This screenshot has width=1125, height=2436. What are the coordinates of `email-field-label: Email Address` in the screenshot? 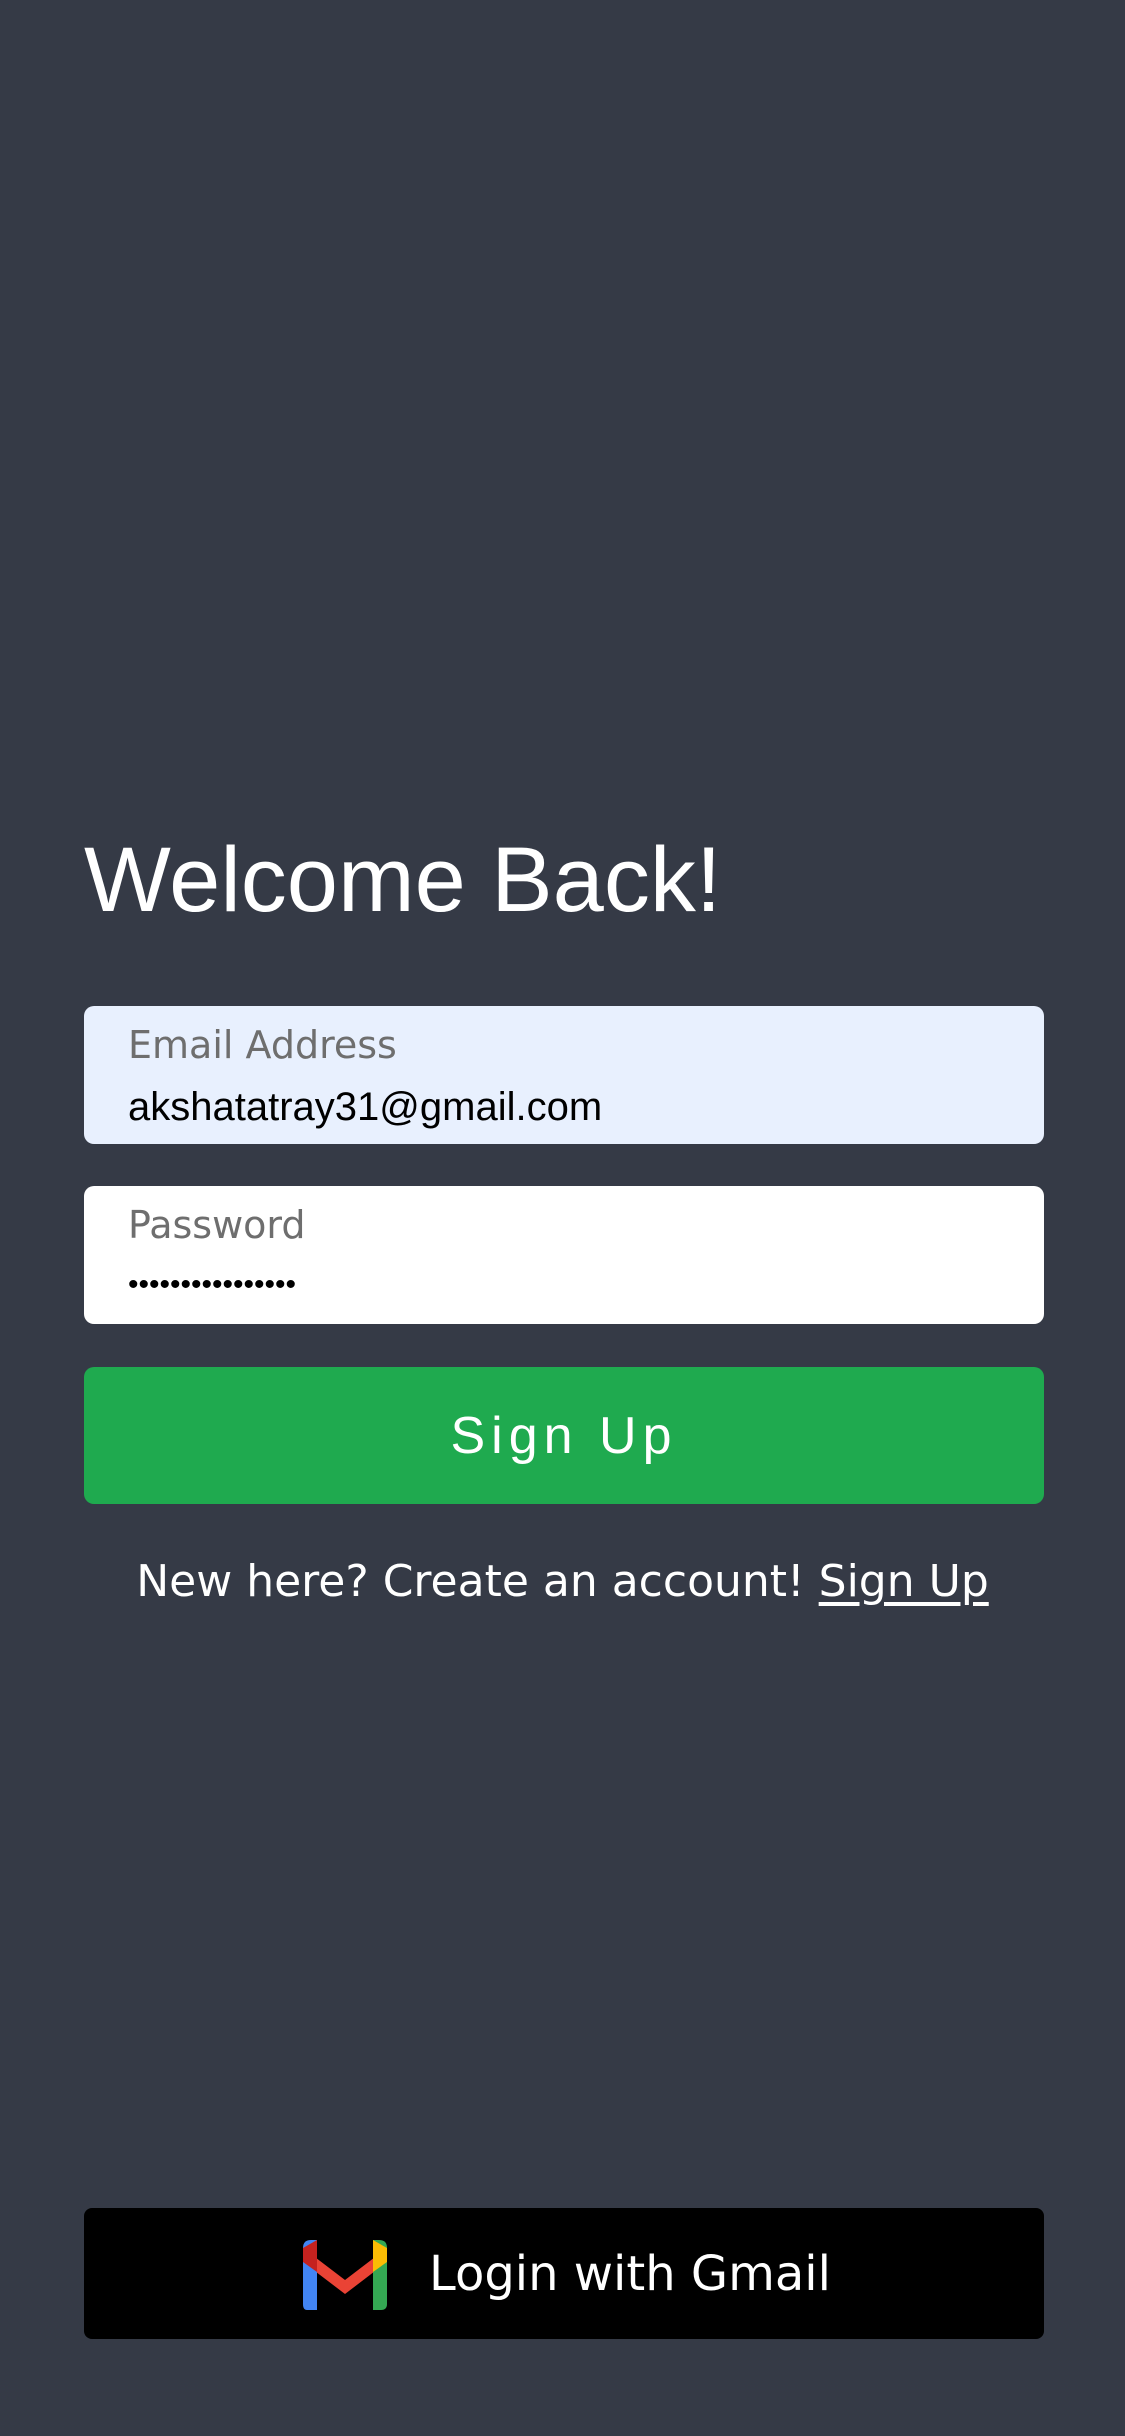 It's located at (262, 1045).